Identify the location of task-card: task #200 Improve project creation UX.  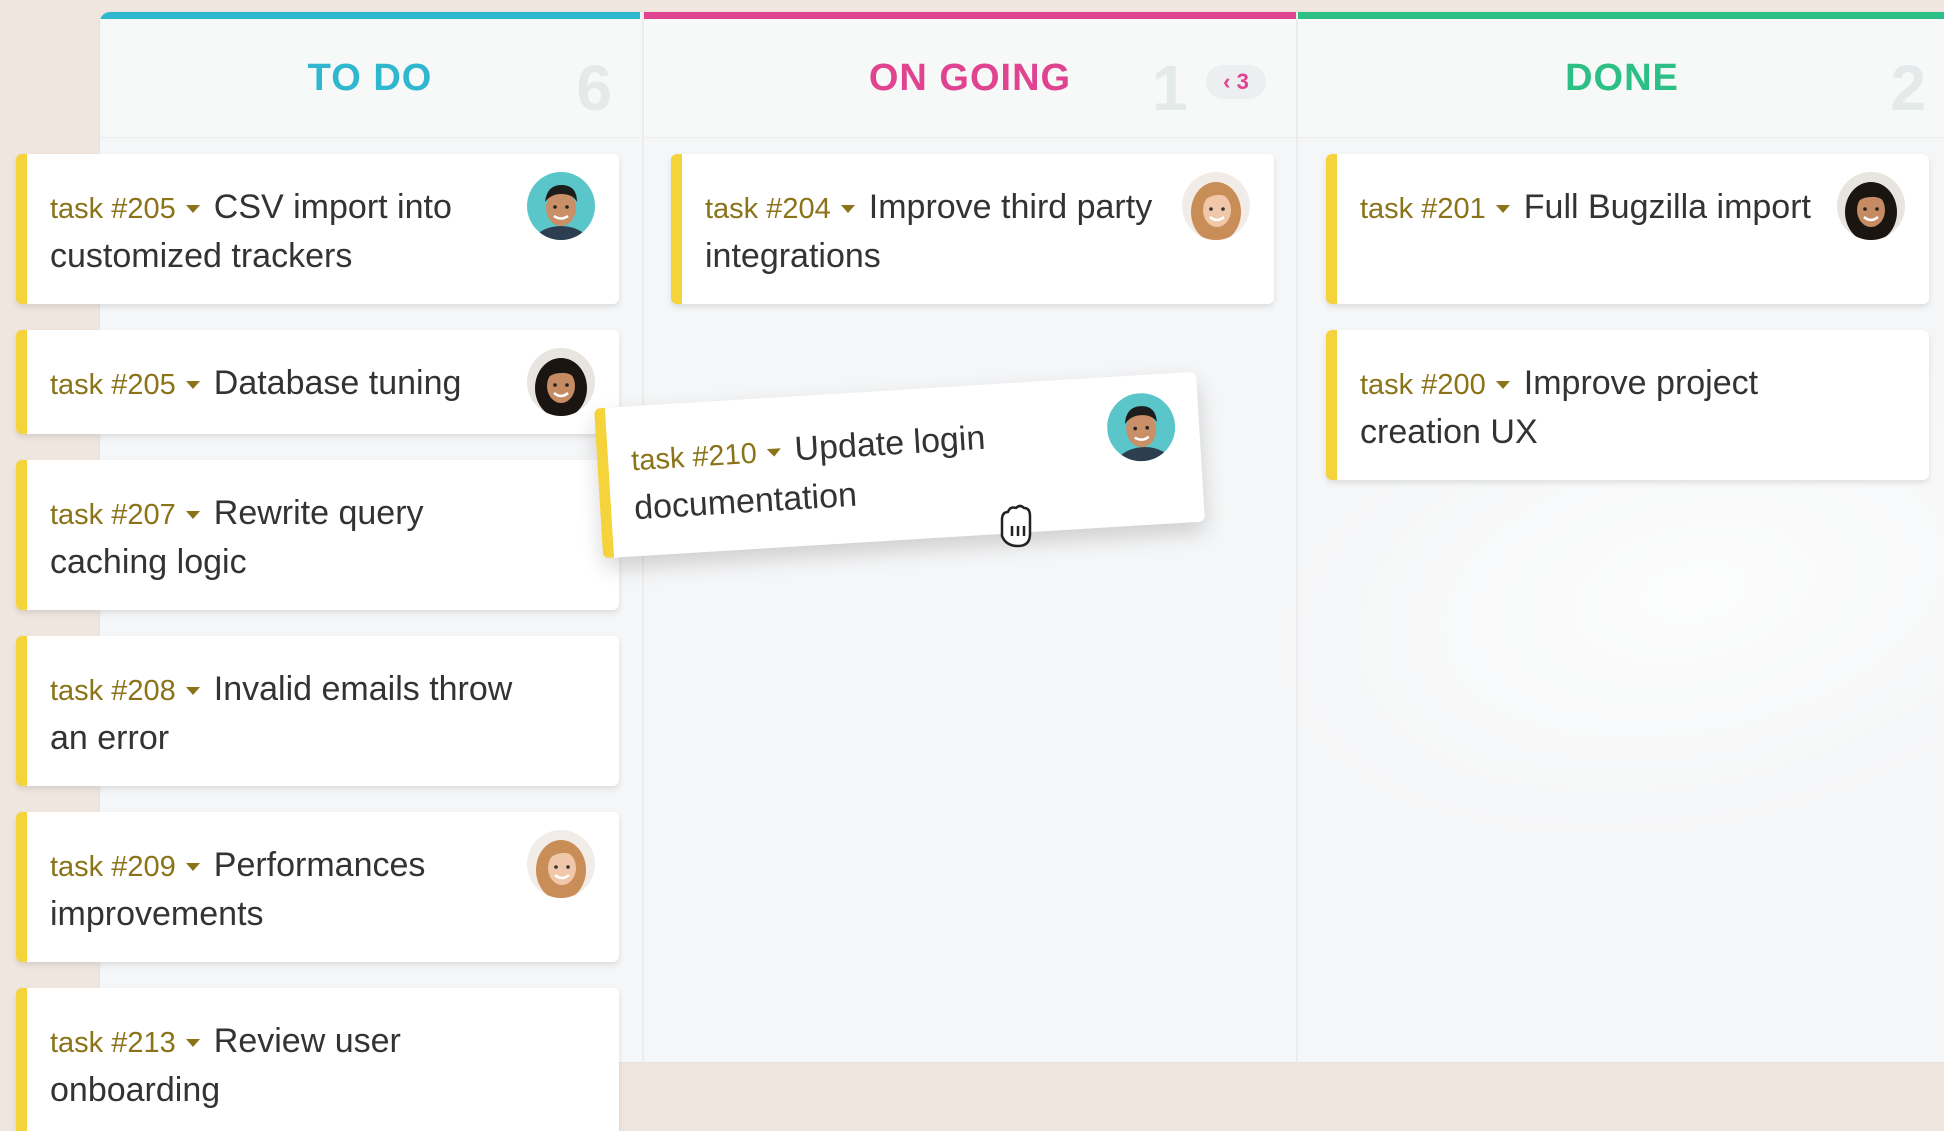
(1627, 405).